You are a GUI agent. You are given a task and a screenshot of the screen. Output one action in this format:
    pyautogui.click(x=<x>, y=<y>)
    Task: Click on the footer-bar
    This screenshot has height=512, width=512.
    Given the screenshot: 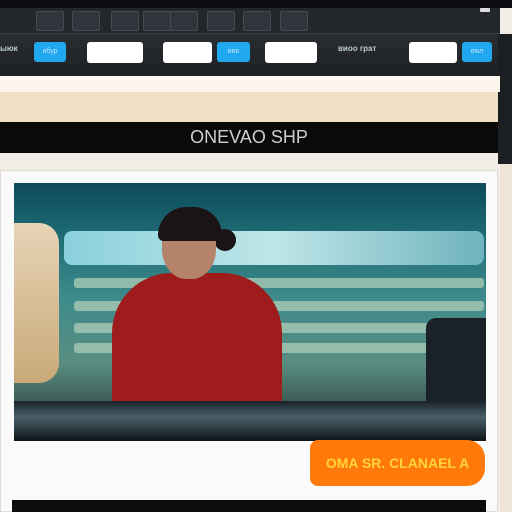 What is the action you would take?
    pyautogui.click(x=249, y=506)
    